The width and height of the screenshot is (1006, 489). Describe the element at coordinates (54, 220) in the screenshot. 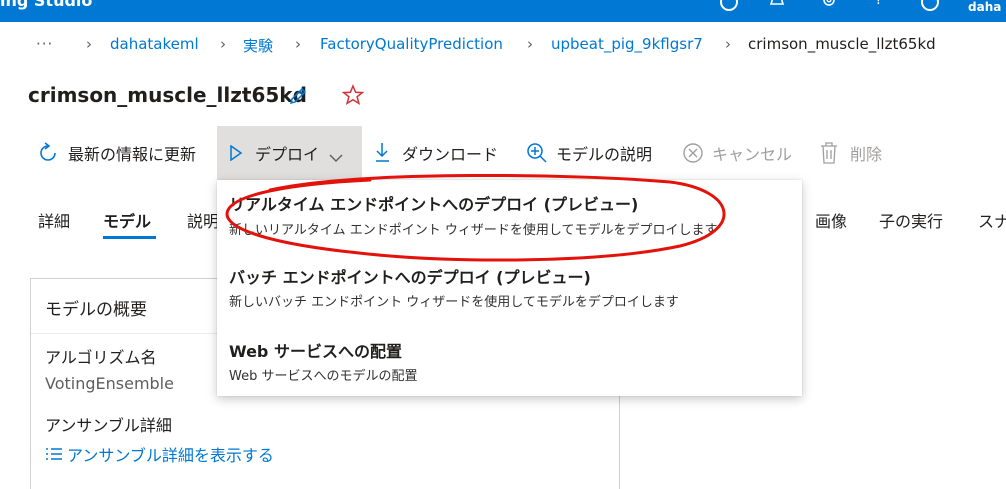

I see `tab-details: 詳細` at that location.